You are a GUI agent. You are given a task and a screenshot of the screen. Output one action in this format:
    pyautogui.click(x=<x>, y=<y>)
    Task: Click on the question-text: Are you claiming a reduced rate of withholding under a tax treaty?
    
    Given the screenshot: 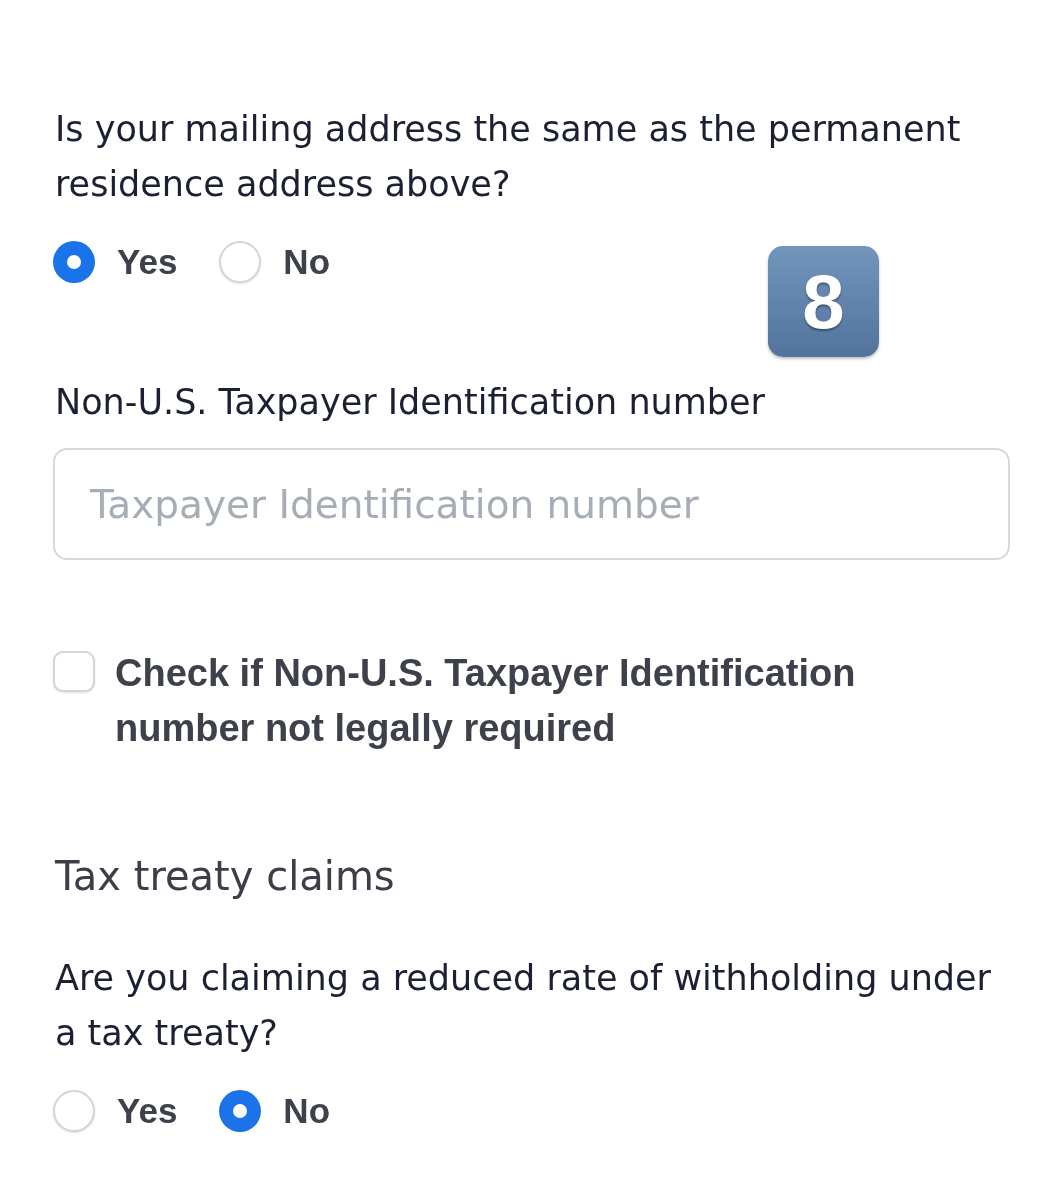 What is the action you would take?
    pyautogui.click(x=523, y=1006)
    